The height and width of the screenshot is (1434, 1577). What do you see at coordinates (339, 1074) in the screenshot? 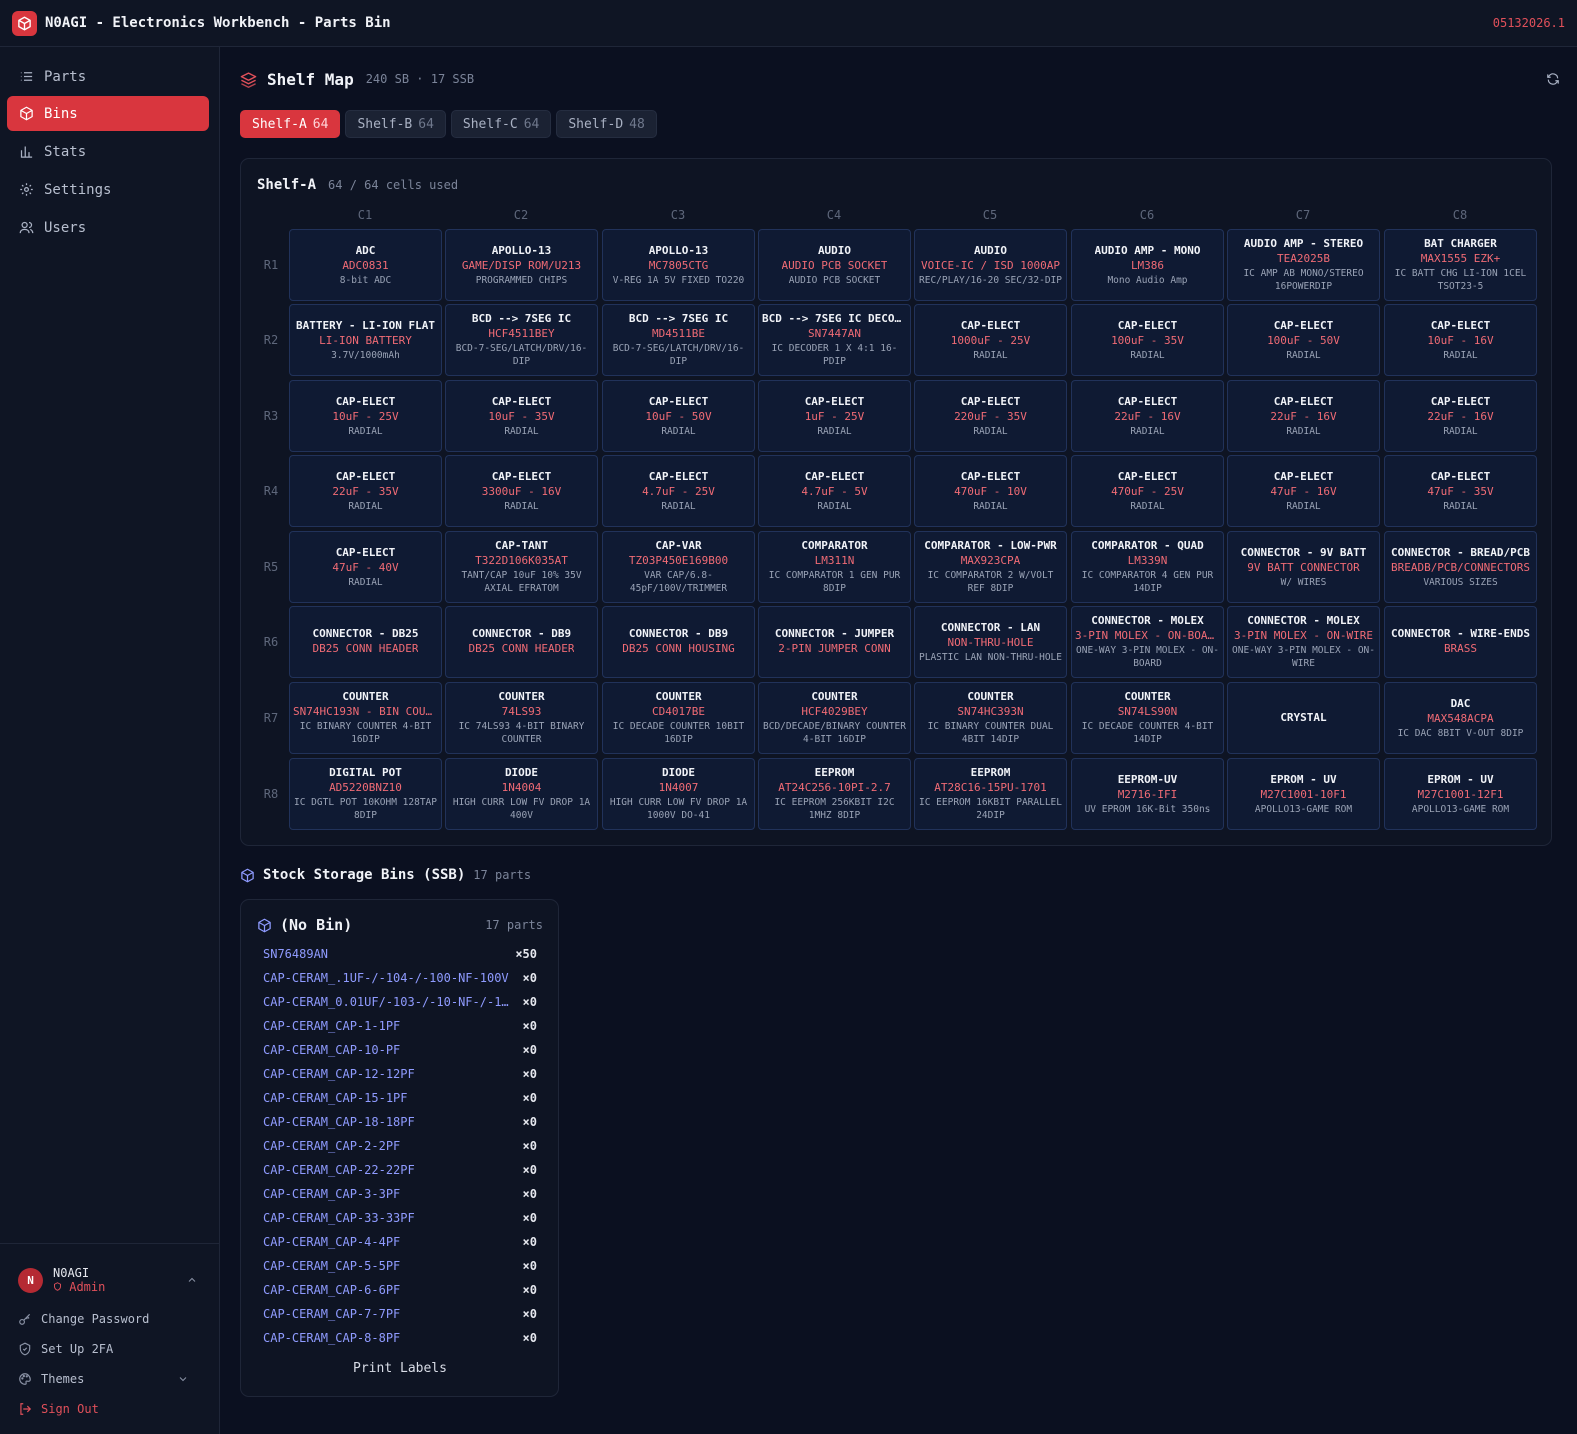
I see `bin-part-link: CAP-CERAM_CAP-12-12PF` at bounding box center [339, 1074].